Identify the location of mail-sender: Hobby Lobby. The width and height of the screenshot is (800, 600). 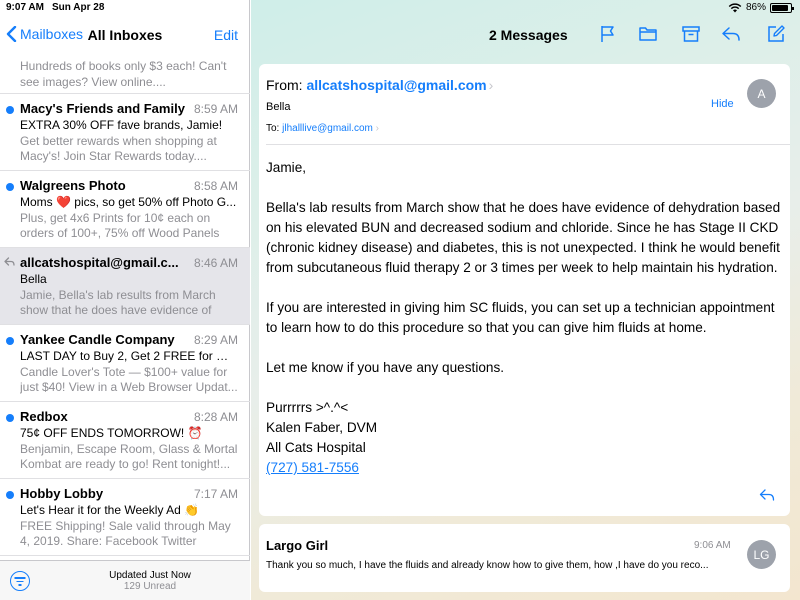
(62, 493).